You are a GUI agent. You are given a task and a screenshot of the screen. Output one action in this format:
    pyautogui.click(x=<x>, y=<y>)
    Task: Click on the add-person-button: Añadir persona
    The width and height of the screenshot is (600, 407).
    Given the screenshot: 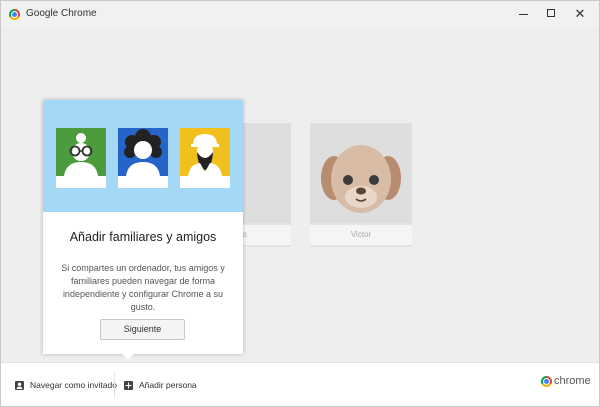 What is the action you would take?
    pyautogui.click(x=160, y=384)
    